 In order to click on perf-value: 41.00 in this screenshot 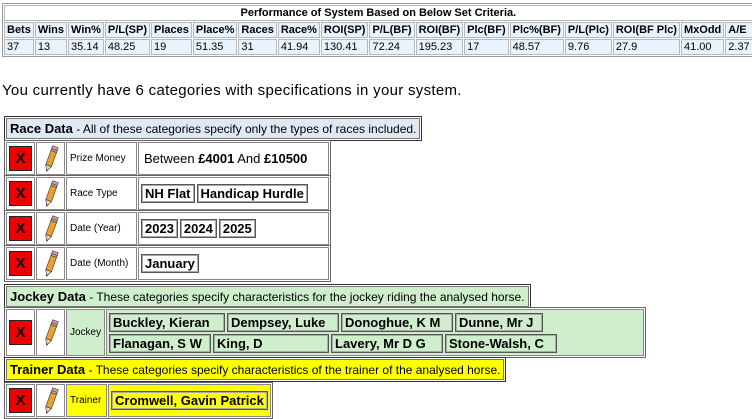, I will do `click(702, 47)`.